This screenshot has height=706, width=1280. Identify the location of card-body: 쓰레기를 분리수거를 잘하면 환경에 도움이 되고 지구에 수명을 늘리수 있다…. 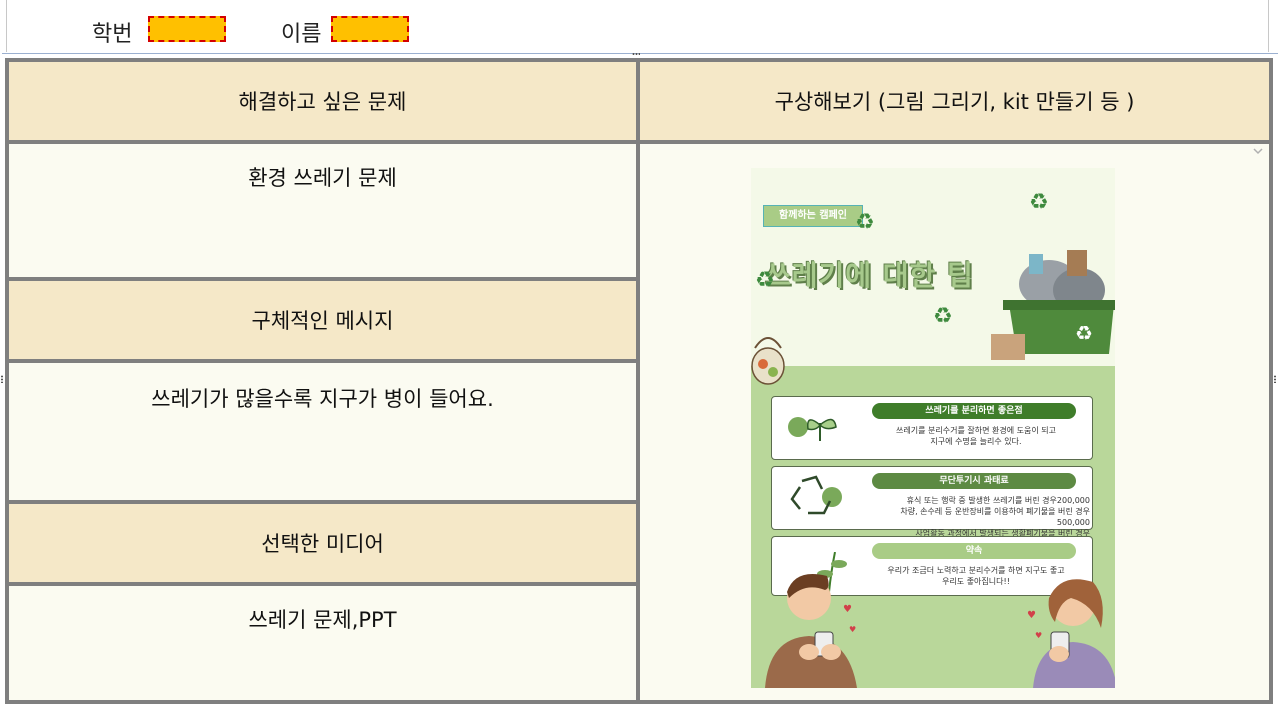
(976, 436).